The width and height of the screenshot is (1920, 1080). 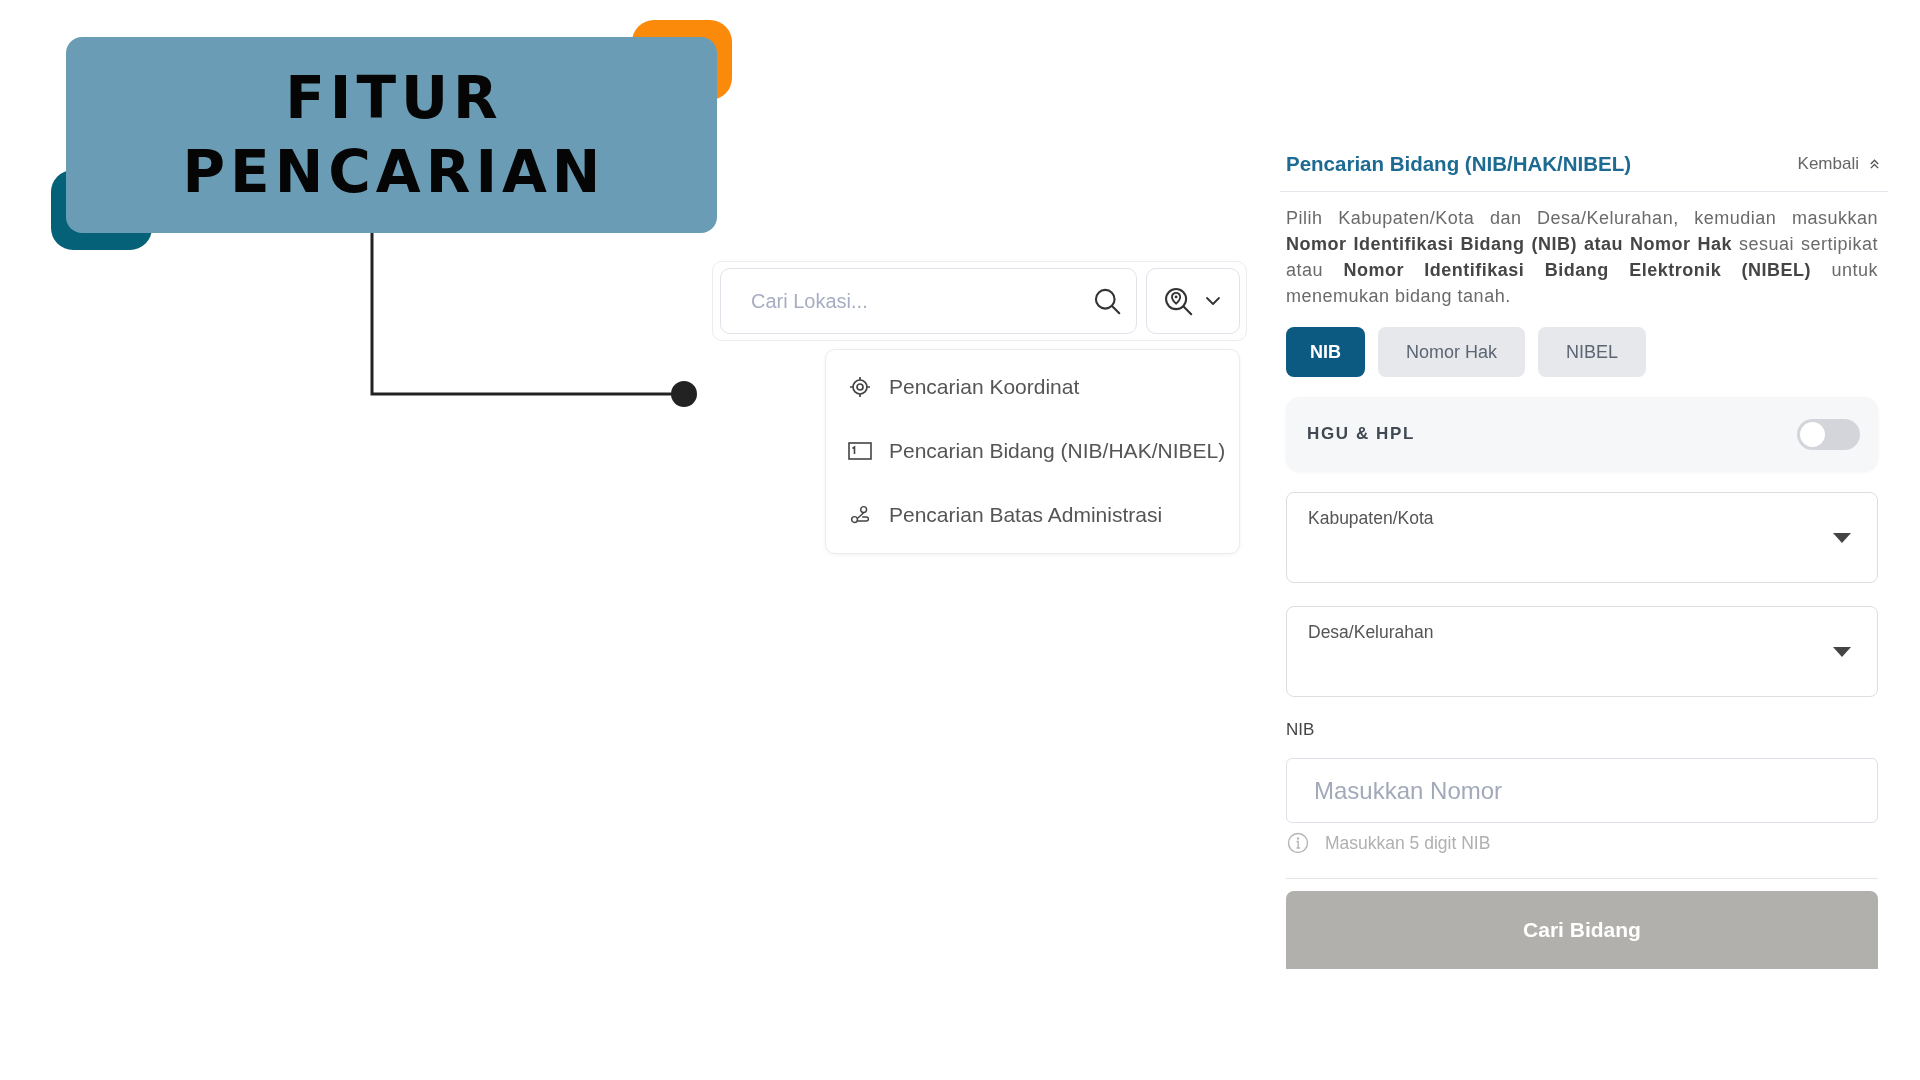 What do you see at coordinates (1300, 730) in the screenshot?
I see `field-label: NIB` at bounding box center [1300, 730].